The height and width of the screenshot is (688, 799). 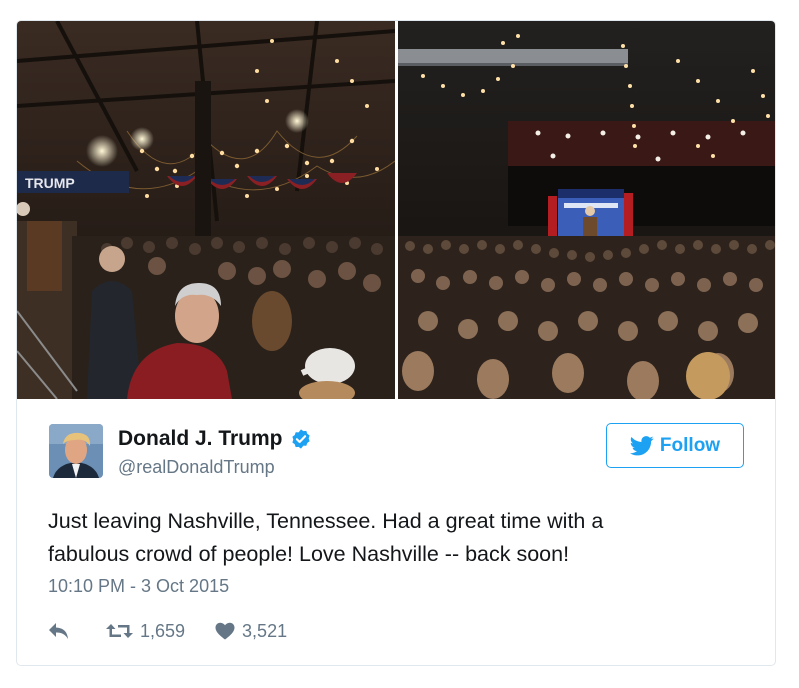 I want to click on author-name: Donald J. Trump, so click(x=215, y=439).